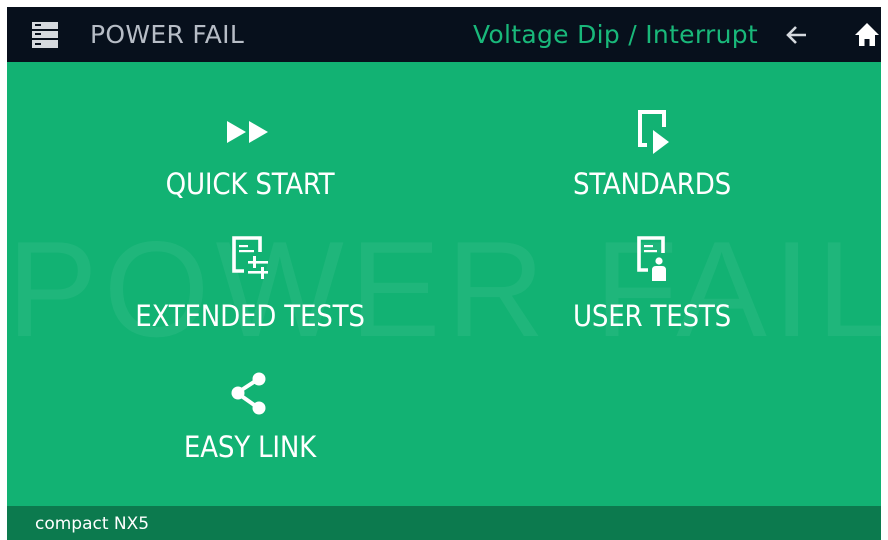 This screenshot has height=540, width=888. What do you see at coordinates (652, 316) in the screenshot?
I see `user-tests-label: USER TESTS` at bounding box center [652, 316].